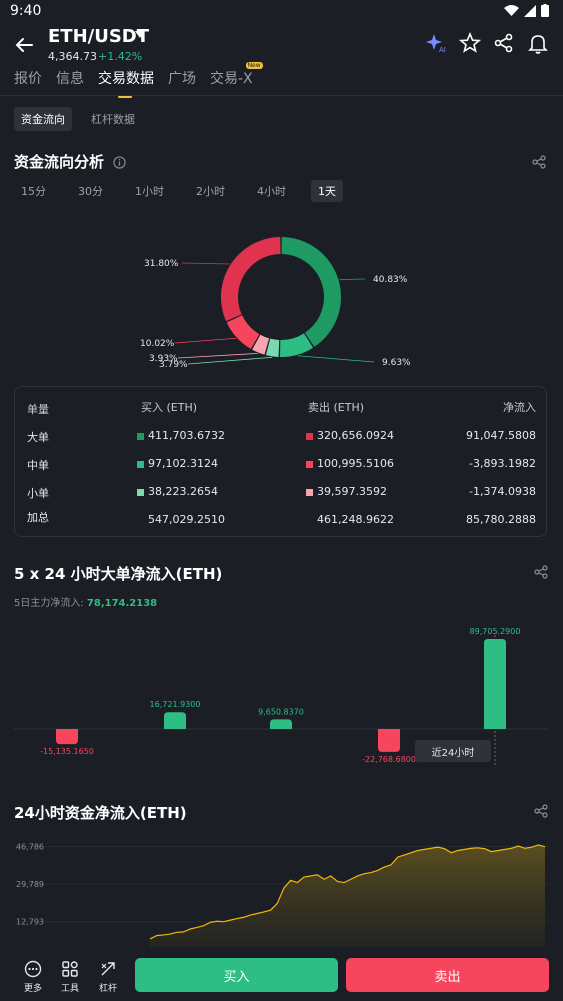 The image size is (563, 1001). Describe the element at coordinates (157, 344) in the screenshot. I see `donut-label: 10.02%` at that location.